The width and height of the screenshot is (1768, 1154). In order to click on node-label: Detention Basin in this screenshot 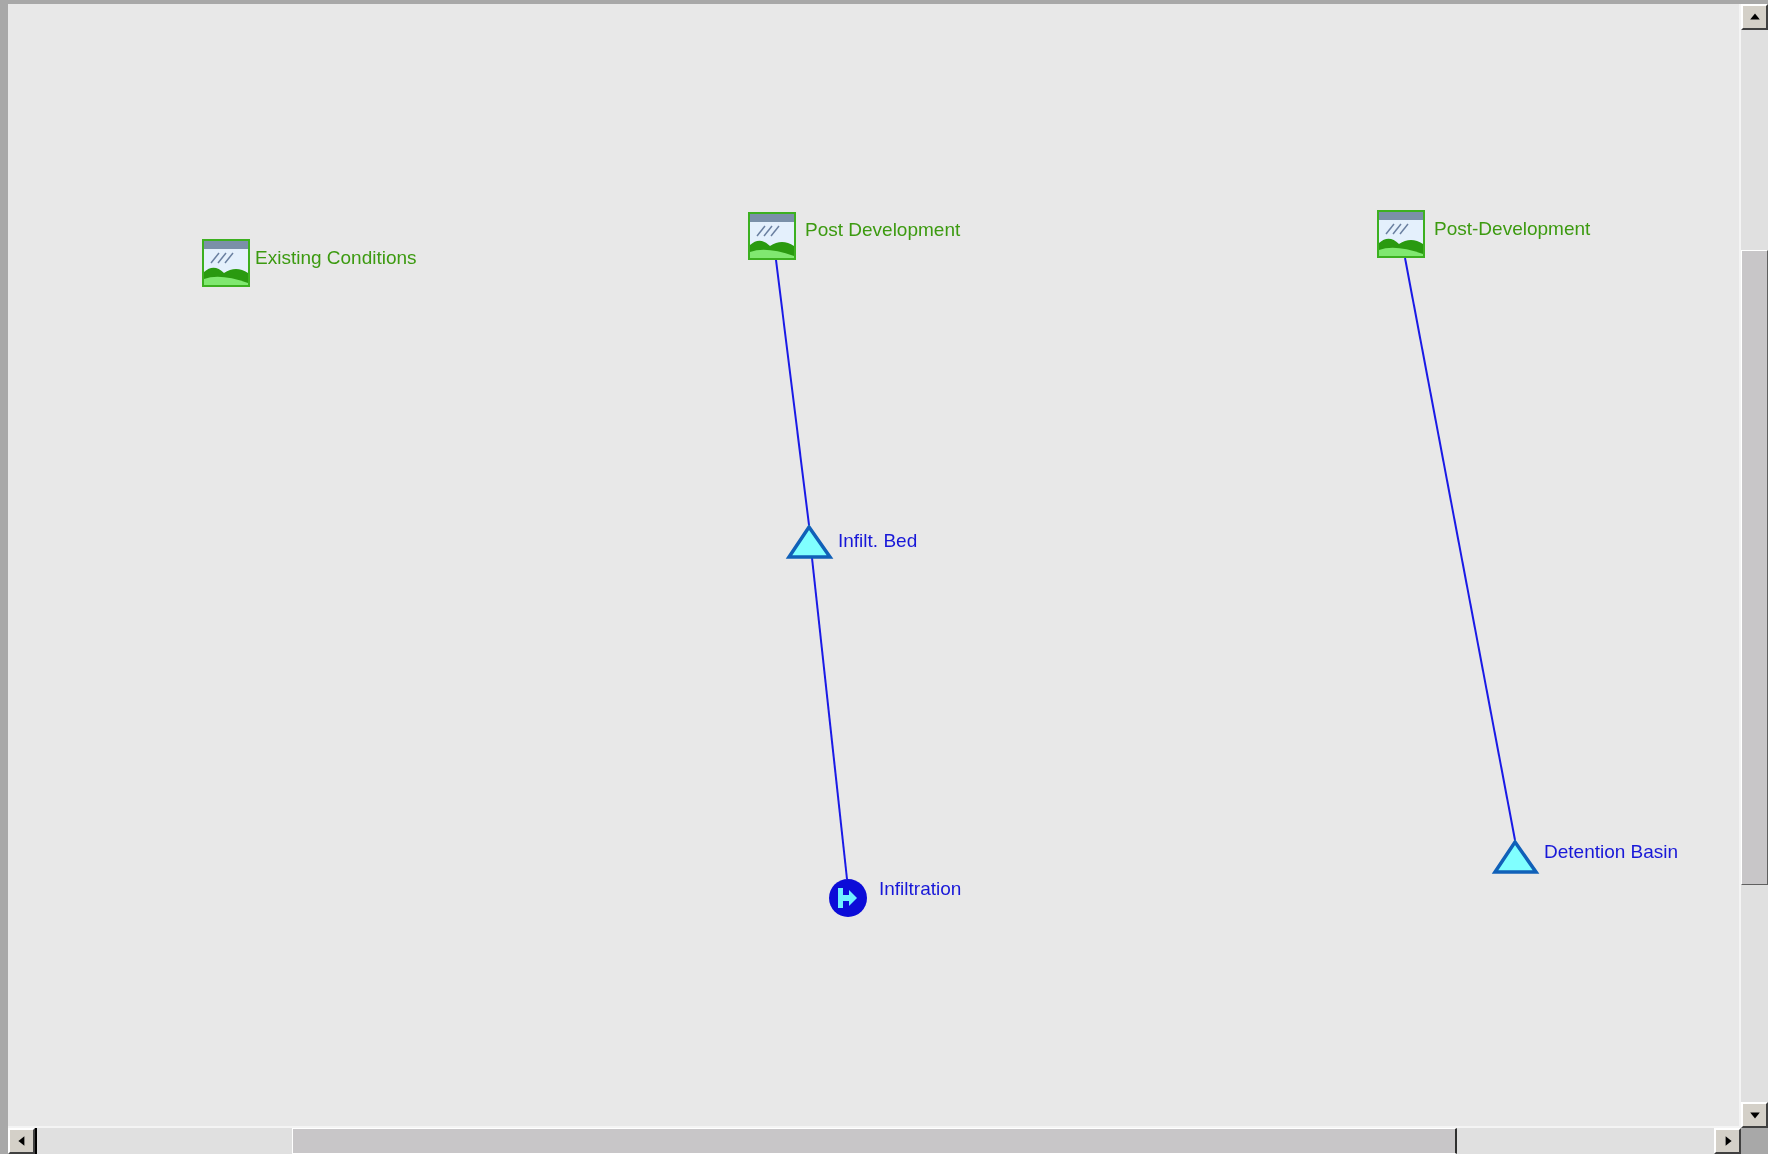, I will do `click(1611, 851)`.